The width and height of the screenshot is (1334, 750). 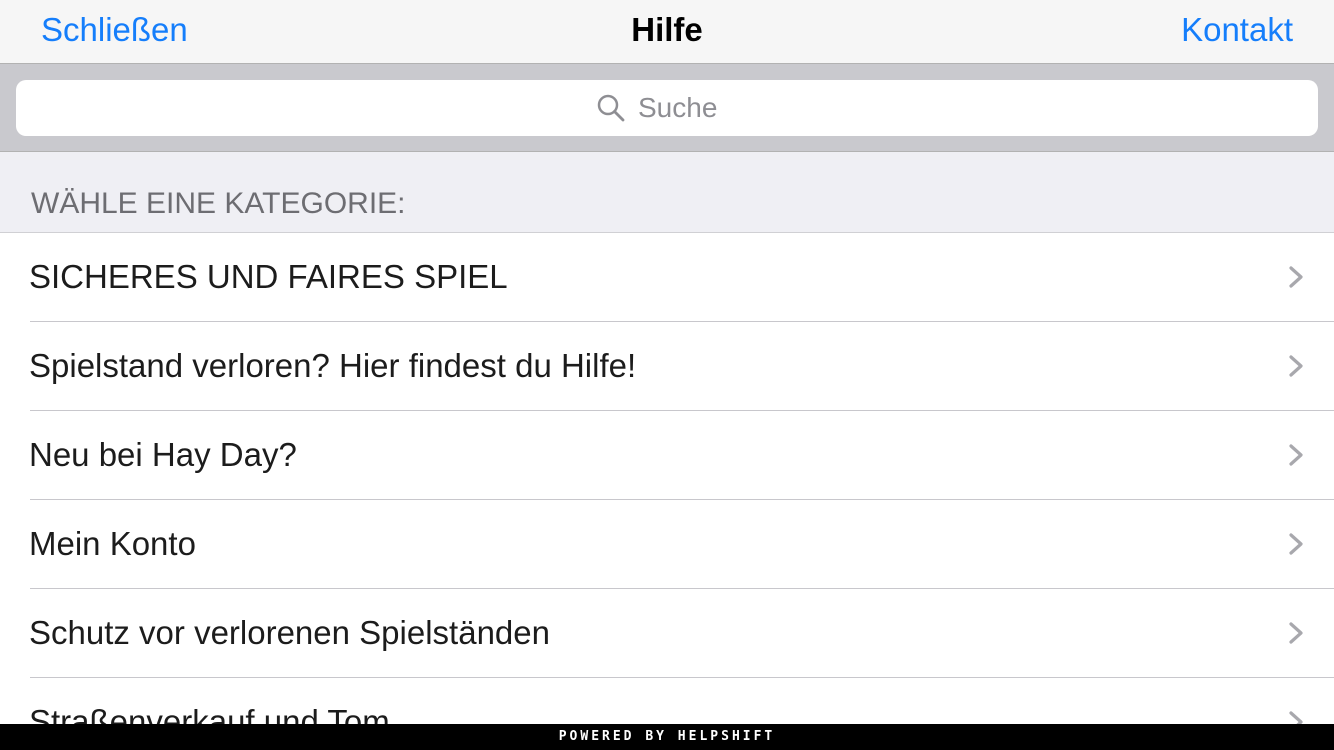 I want to click on category-row-new-player: Neu bei Hay Day?, so click(x=667, y=455).